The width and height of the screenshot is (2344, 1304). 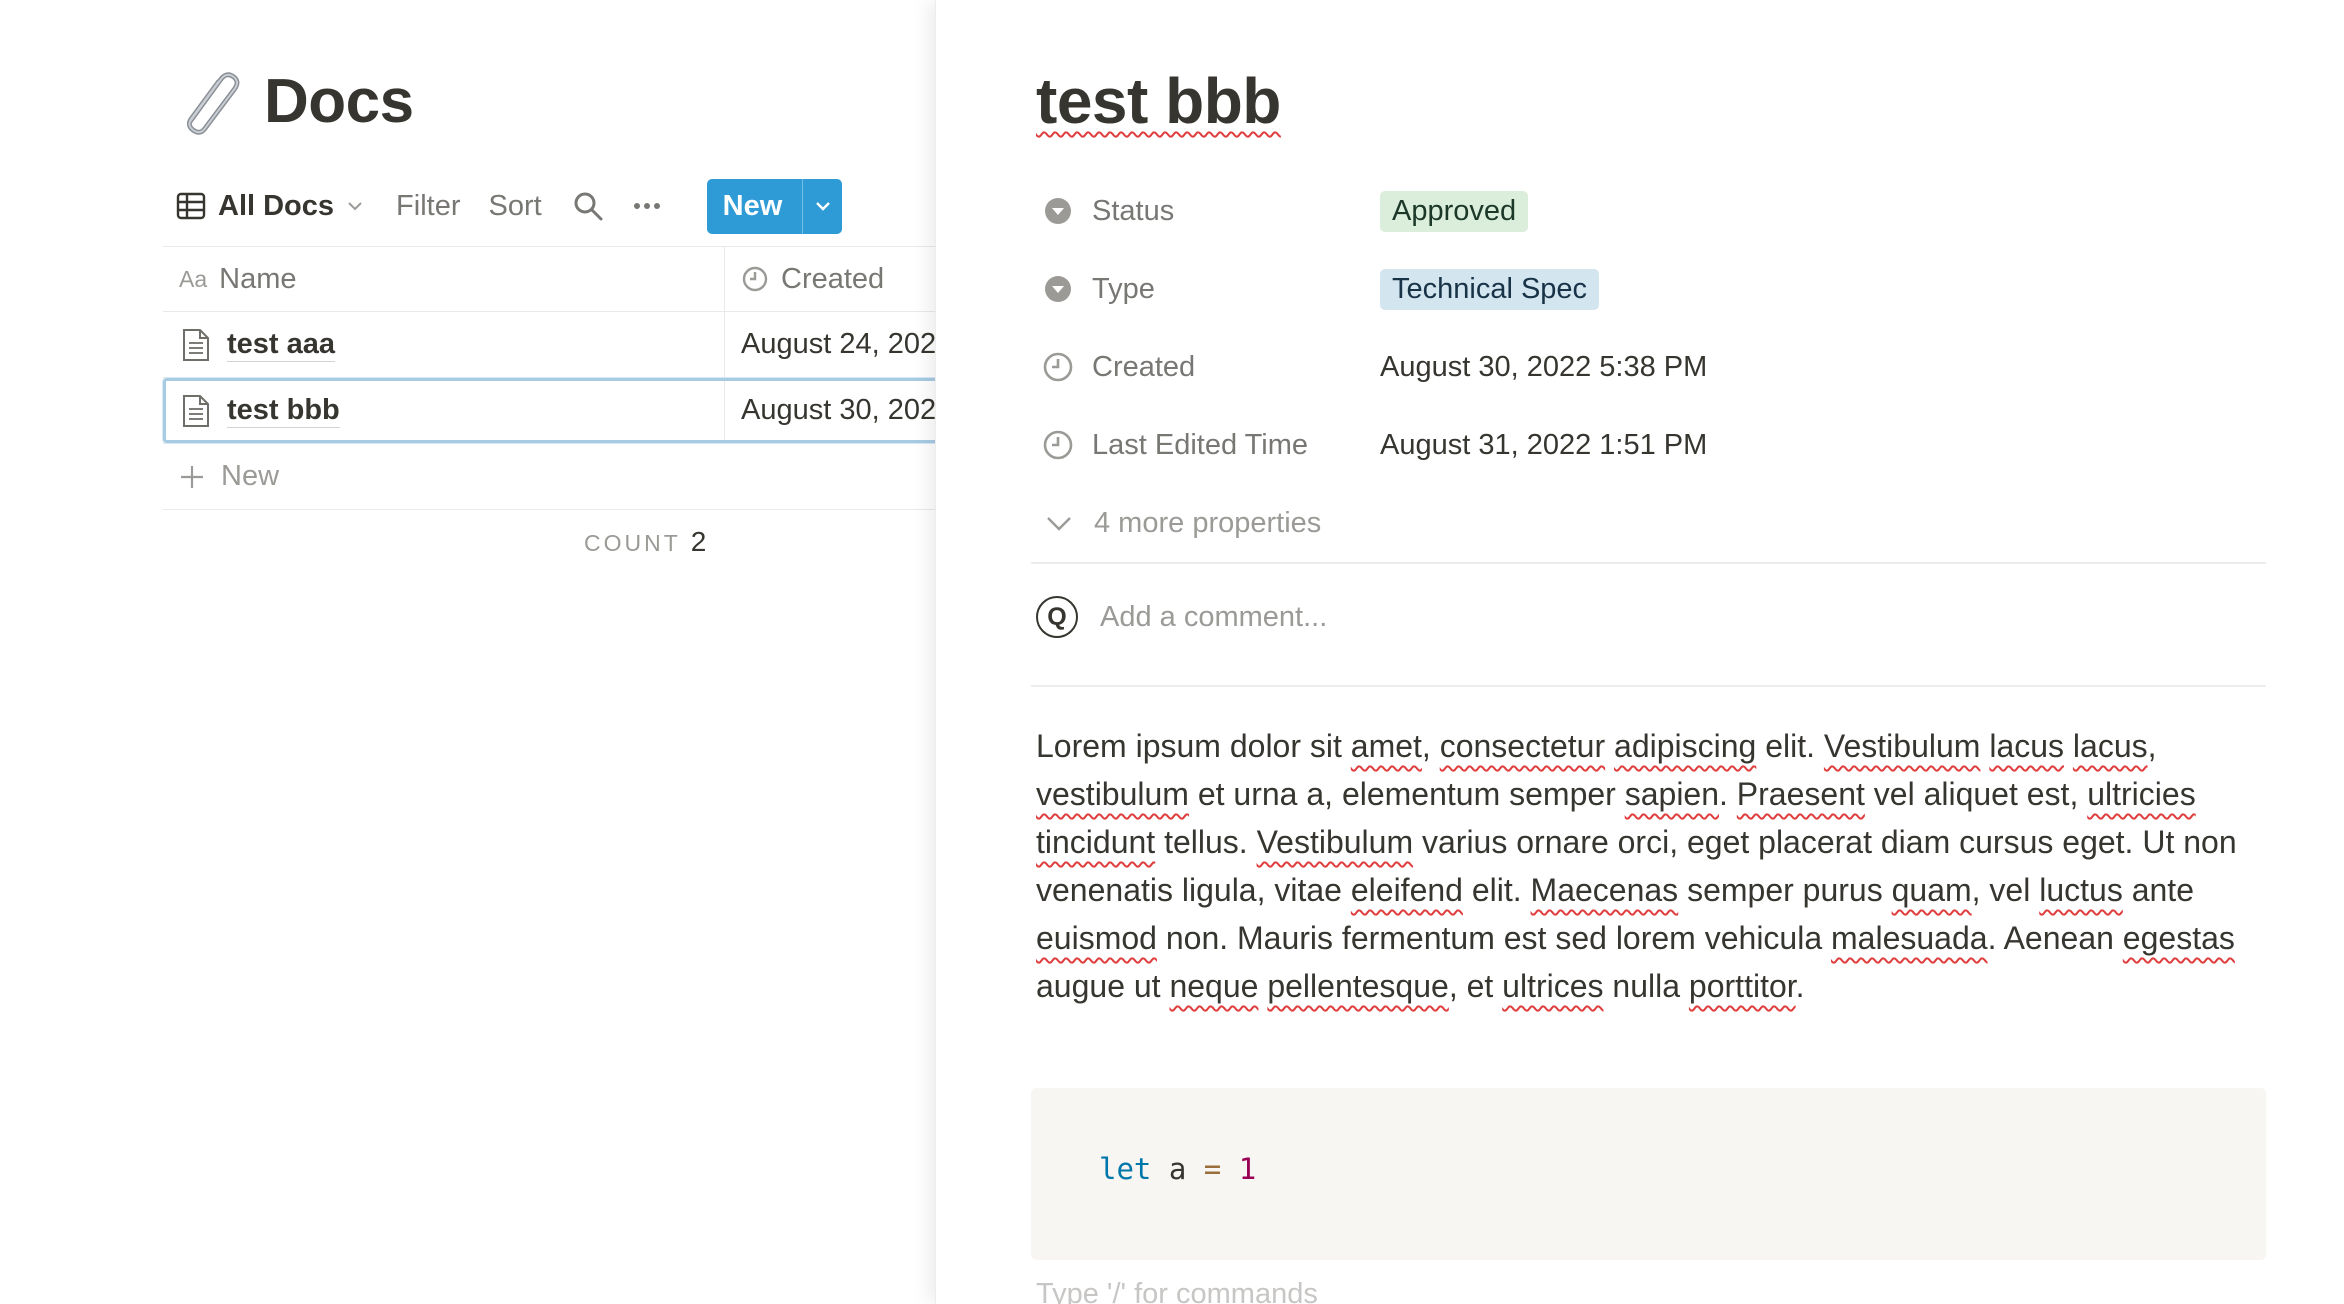 What do you see at coordinates (1648, 686) in the screenshot?
I see `divider` at bounding box center [1648, 686].